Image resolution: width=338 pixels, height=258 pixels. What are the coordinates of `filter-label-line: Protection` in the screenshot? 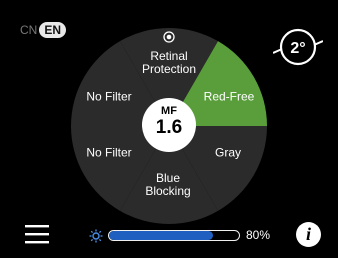 It's located at (169, 69).